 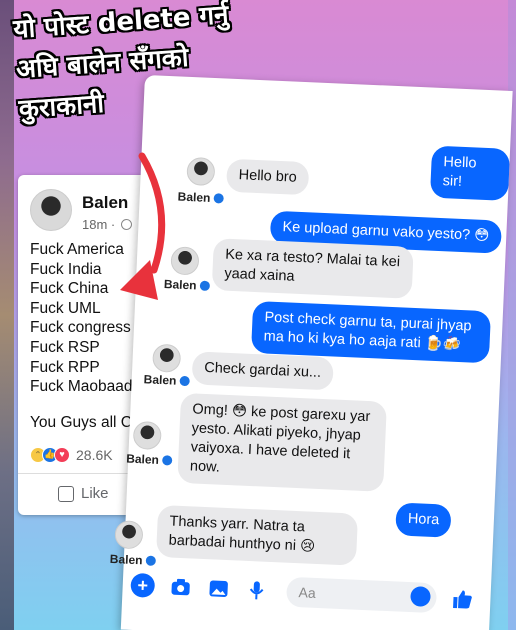 What do you see at coordinates (66, 493) in the screenshot?
I see `thumbs-up-outline-icon` at bounding box center [66, 493].